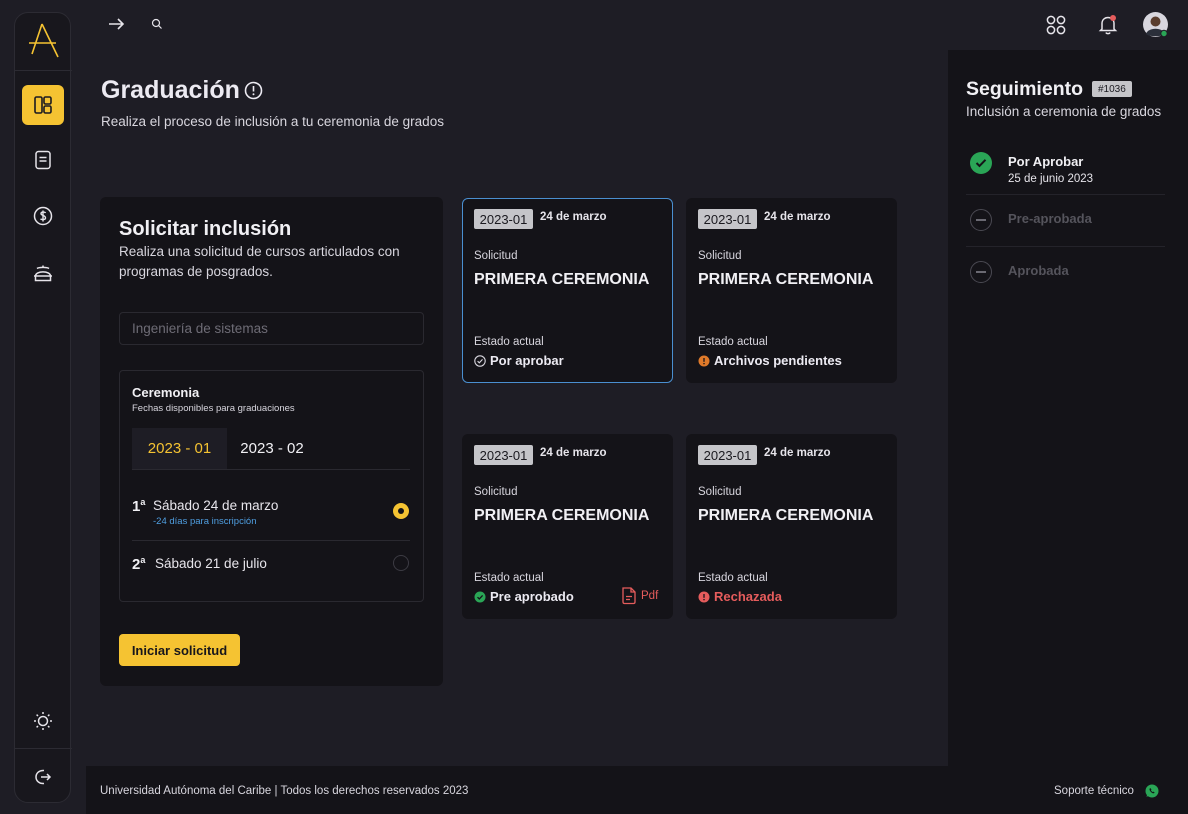  Describe the element at coordinates (1051, 179) in the screenshot. I see `step-date: 25 de junio 2023` at that location.